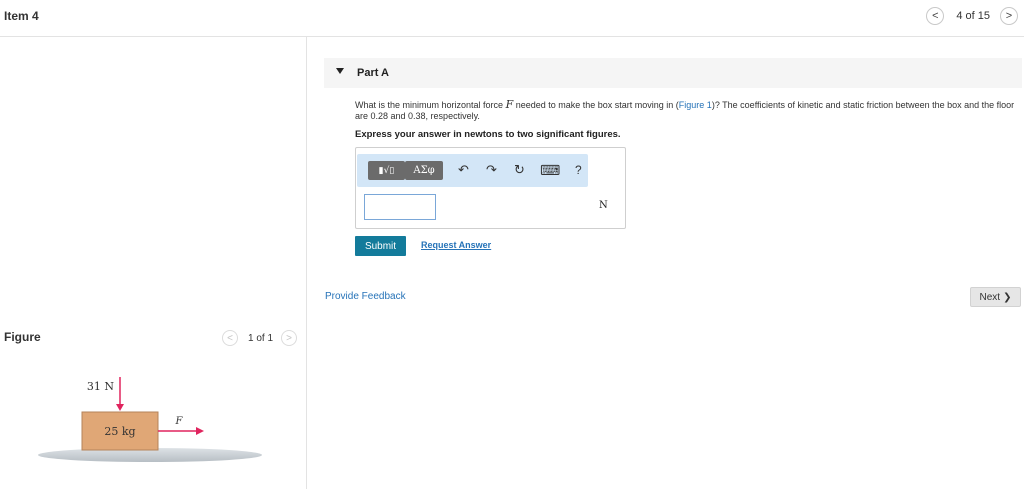 The width and height of the screenshot is (1024, 489). I want to click on keyboard-icon: ⌨, so click(550, 170).